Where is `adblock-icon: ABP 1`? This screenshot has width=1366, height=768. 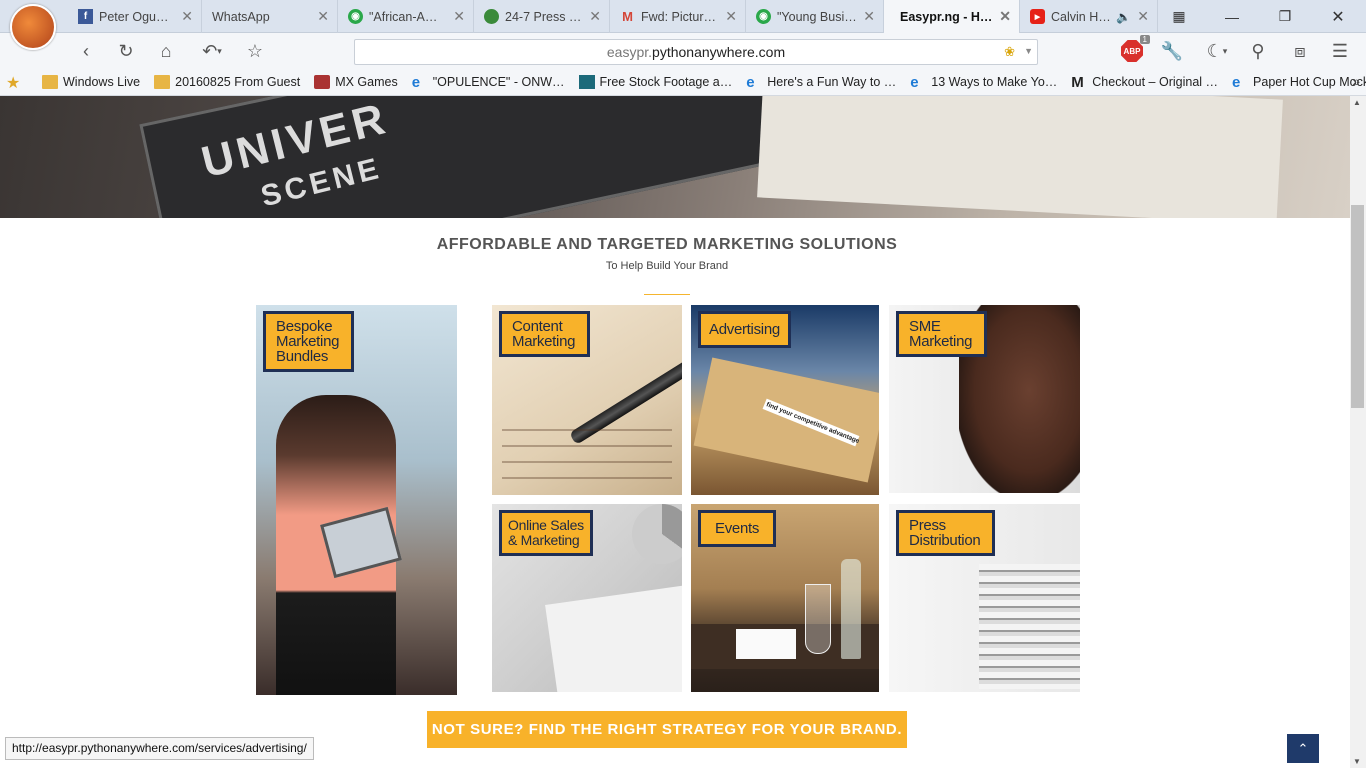 adblock-icon: ABP 1 is located at coordinates (1135, 49).